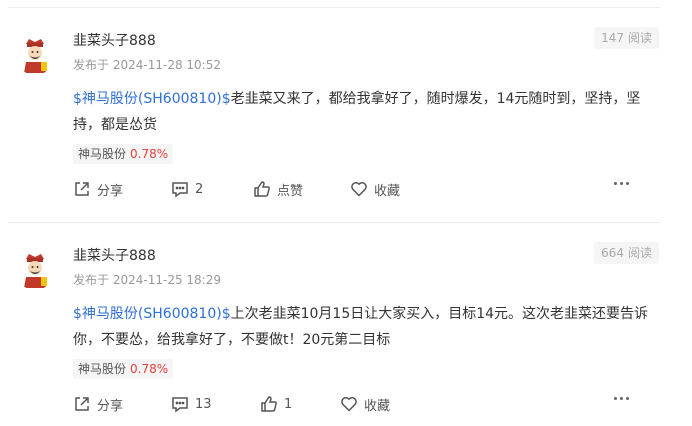  I want to click on content-text: 你，不要怂，给我拿好了，不要做t！20元第二目标, so click(232, 340).